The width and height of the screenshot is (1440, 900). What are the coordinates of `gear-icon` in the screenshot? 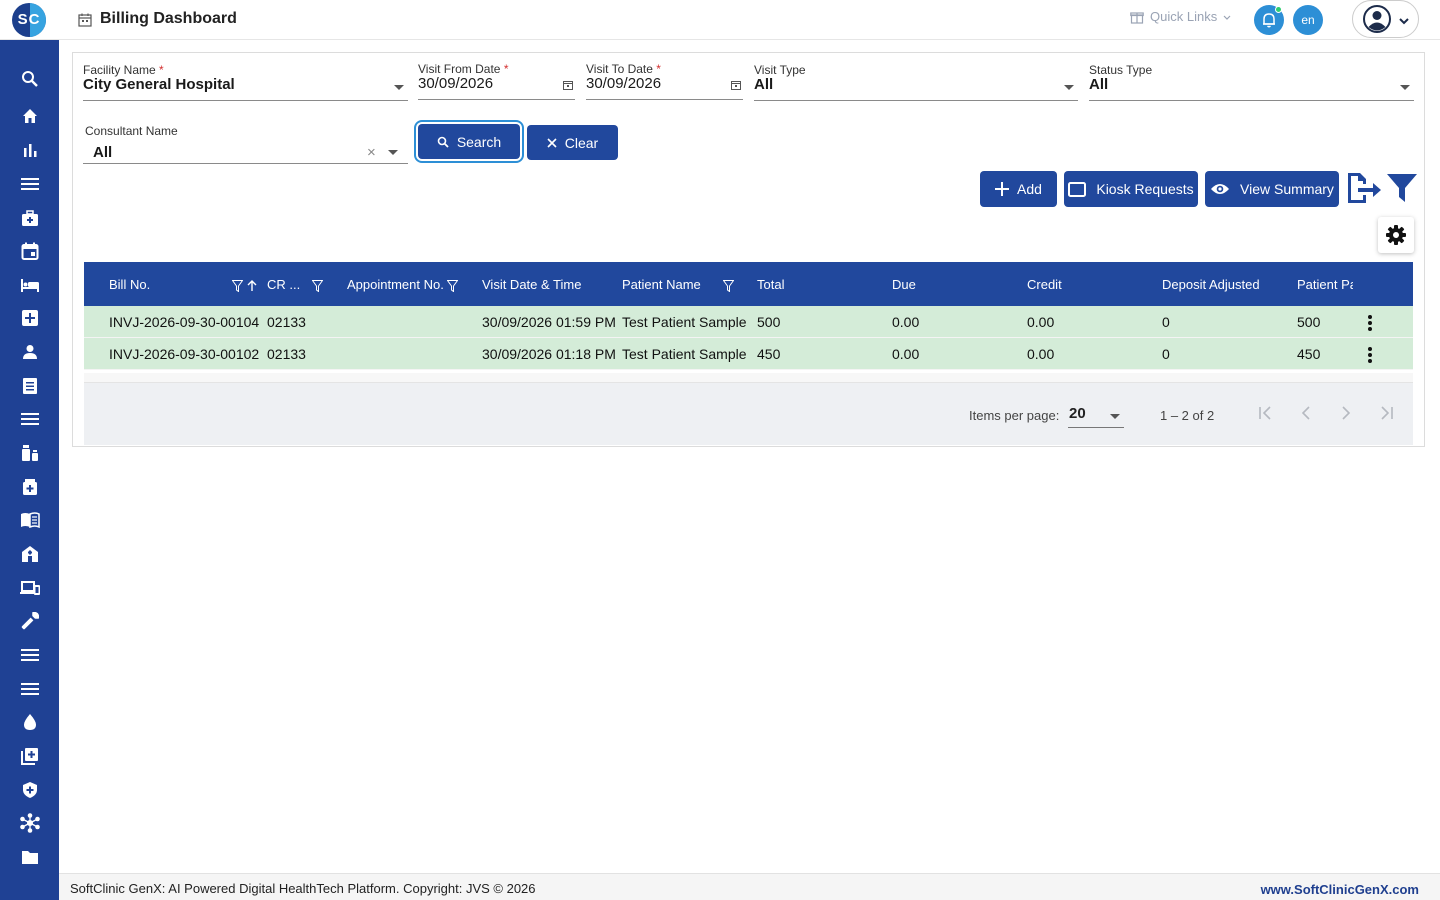 It's located at (1396, 235).